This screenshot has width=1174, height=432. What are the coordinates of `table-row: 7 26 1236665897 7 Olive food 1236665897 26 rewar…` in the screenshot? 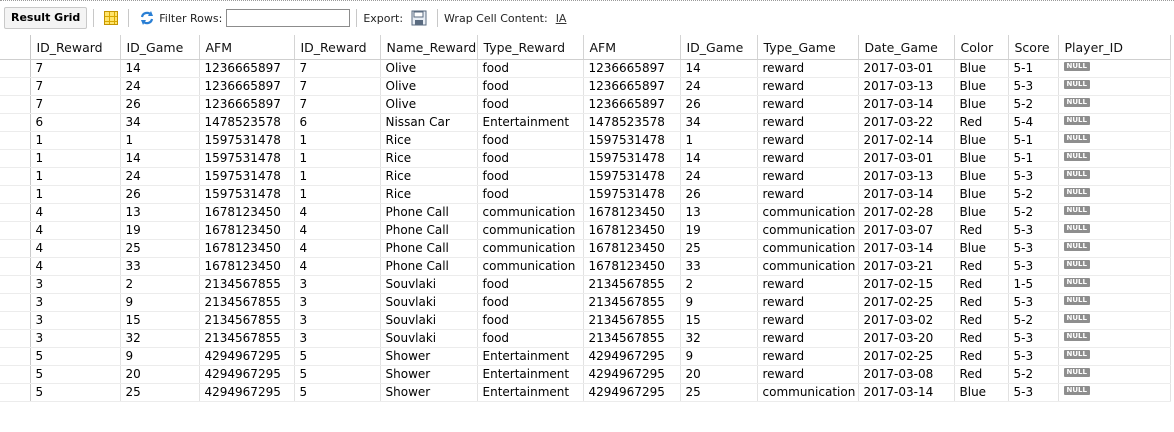 It's located at (585, 104).